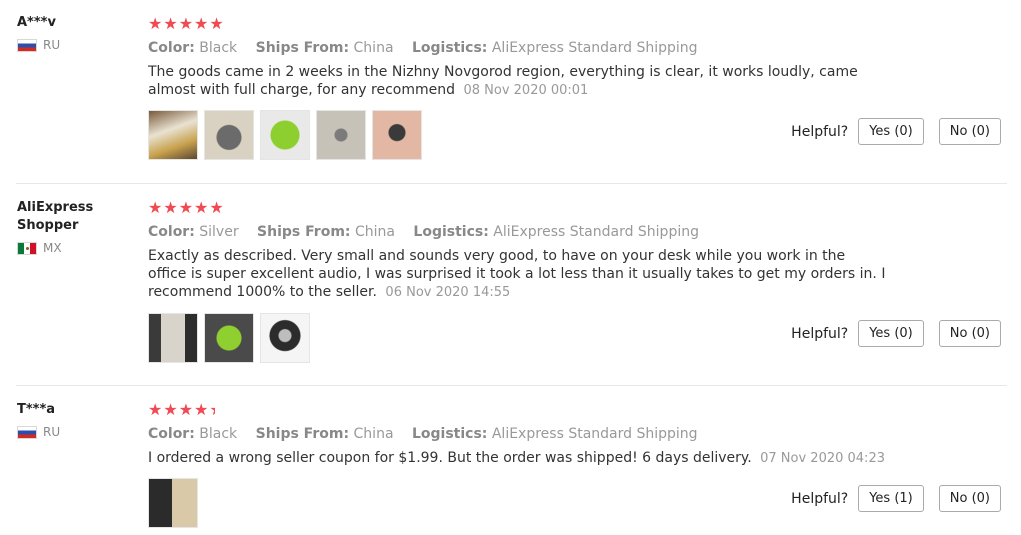  Describe the element at coordinates (219, 232) in the screenshot. I see `color-value: Silver` at that location.